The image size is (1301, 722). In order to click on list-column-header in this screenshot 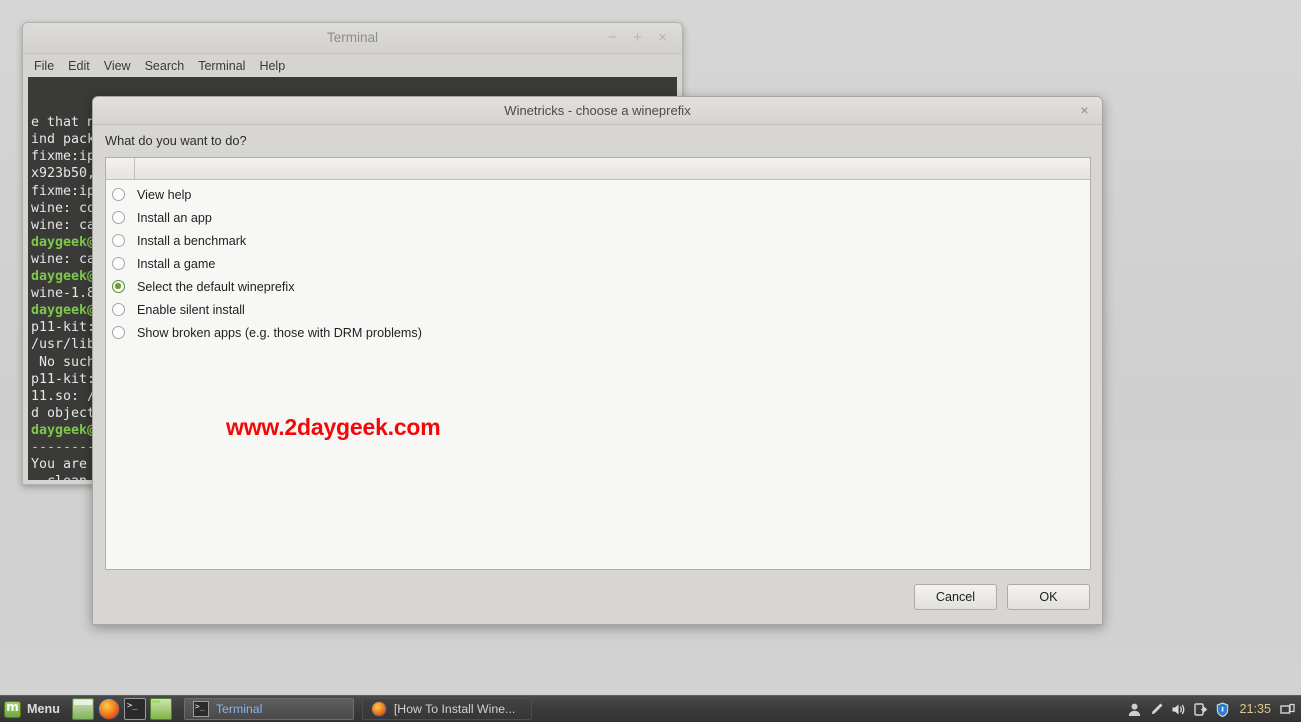, I will do `click(598, 169)`.